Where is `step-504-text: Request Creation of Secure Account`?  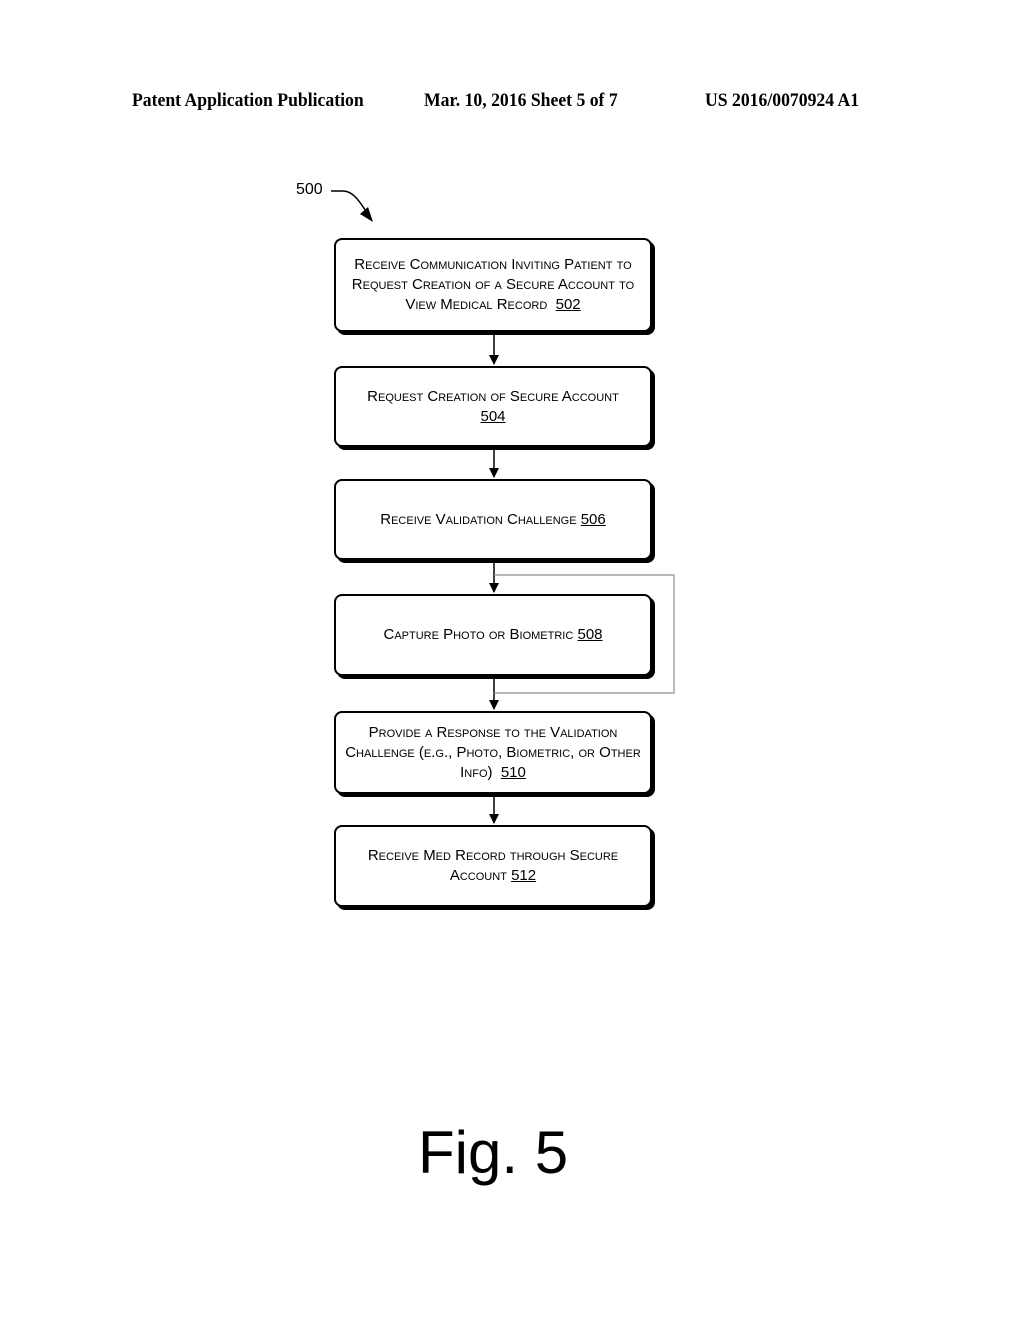
step-504-text: Request Creation of Secure Account is located at coordinates (493, 396).